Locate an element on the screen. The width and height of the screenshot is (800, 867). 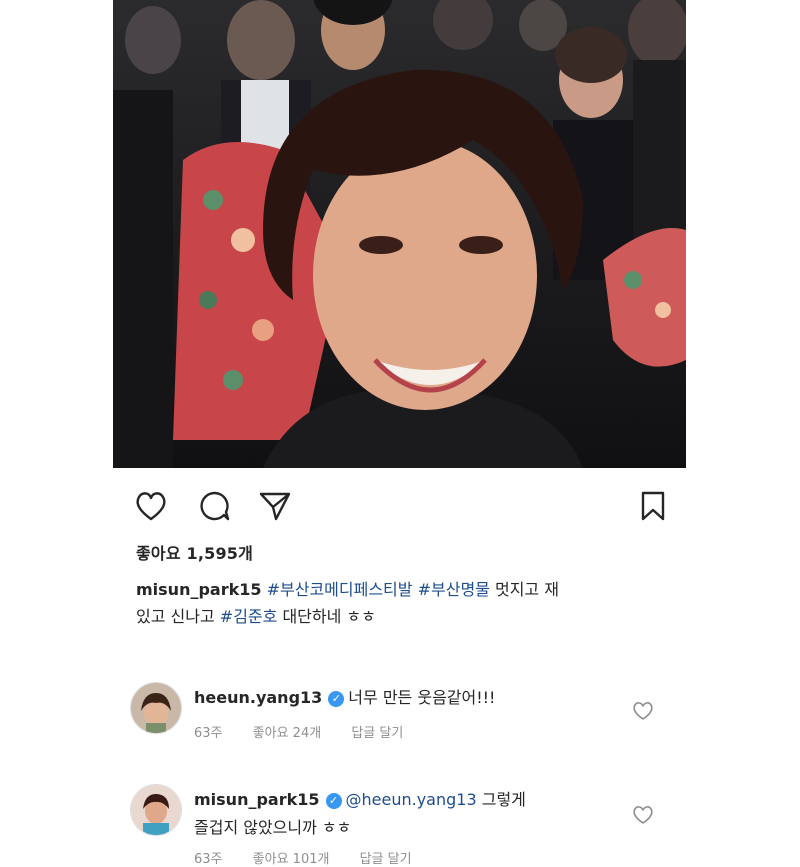
send-icon is located at coordinates (275, 506).